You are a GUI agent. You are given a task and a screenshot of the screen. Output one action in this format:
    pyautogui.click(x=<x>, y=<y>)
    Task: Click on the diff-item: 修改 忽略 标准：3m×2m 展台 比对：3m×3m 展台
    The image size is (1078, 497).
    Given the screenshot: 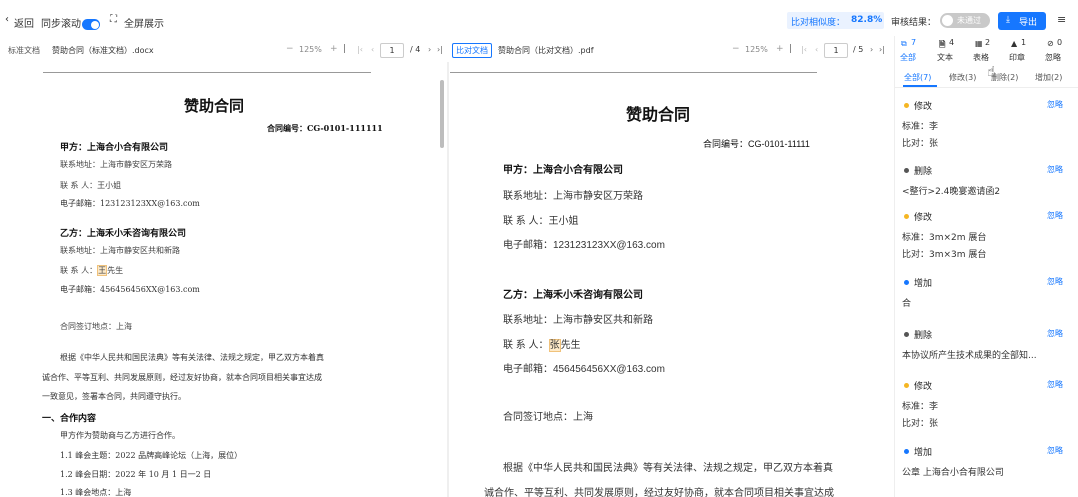 What is the action you would take?
    pyautogui.click(x=986, y=237)
    